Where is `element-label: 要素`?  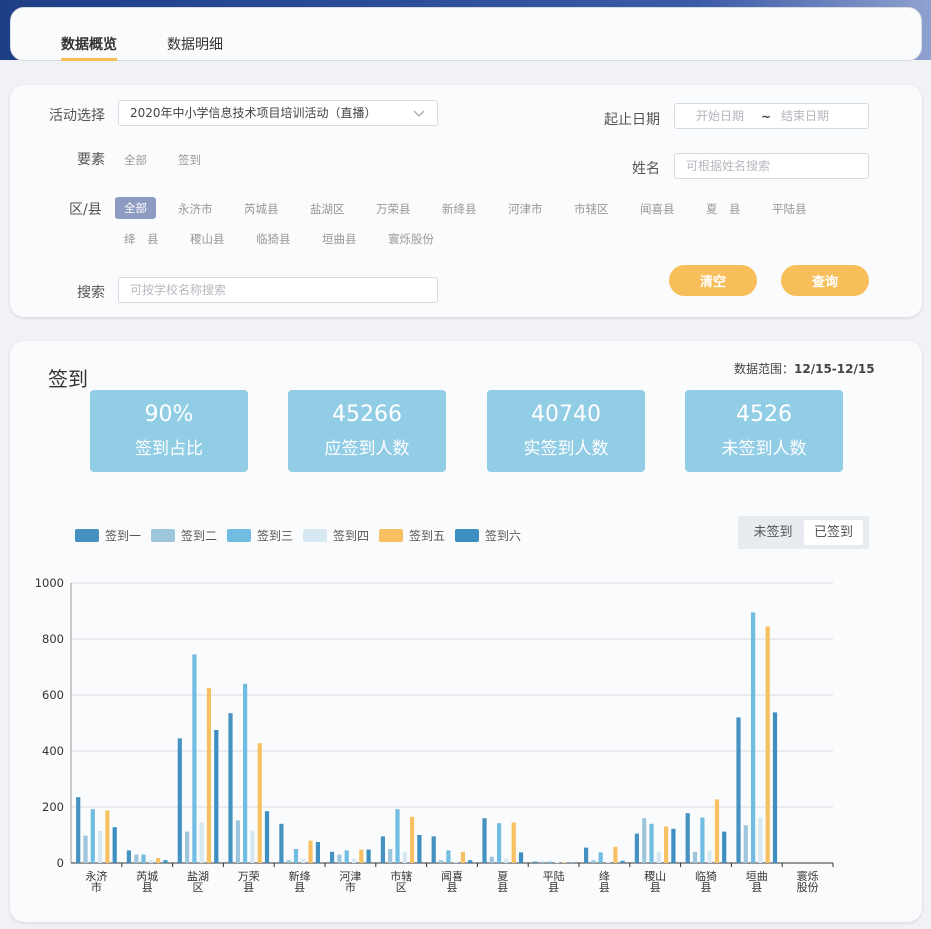
element-label: 要素 is located at coordinates (91, 160).